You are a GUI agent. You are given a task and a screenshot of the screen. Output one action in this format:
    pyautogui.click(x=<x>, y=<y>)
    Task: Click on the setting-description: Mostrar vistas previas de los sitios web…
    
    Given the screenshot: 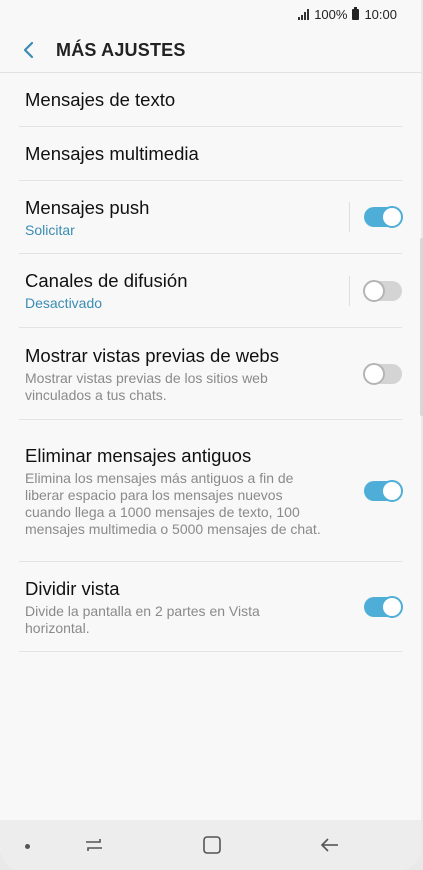 What is the action you would take?
    pyautogui.click(x=146, y=386)
    